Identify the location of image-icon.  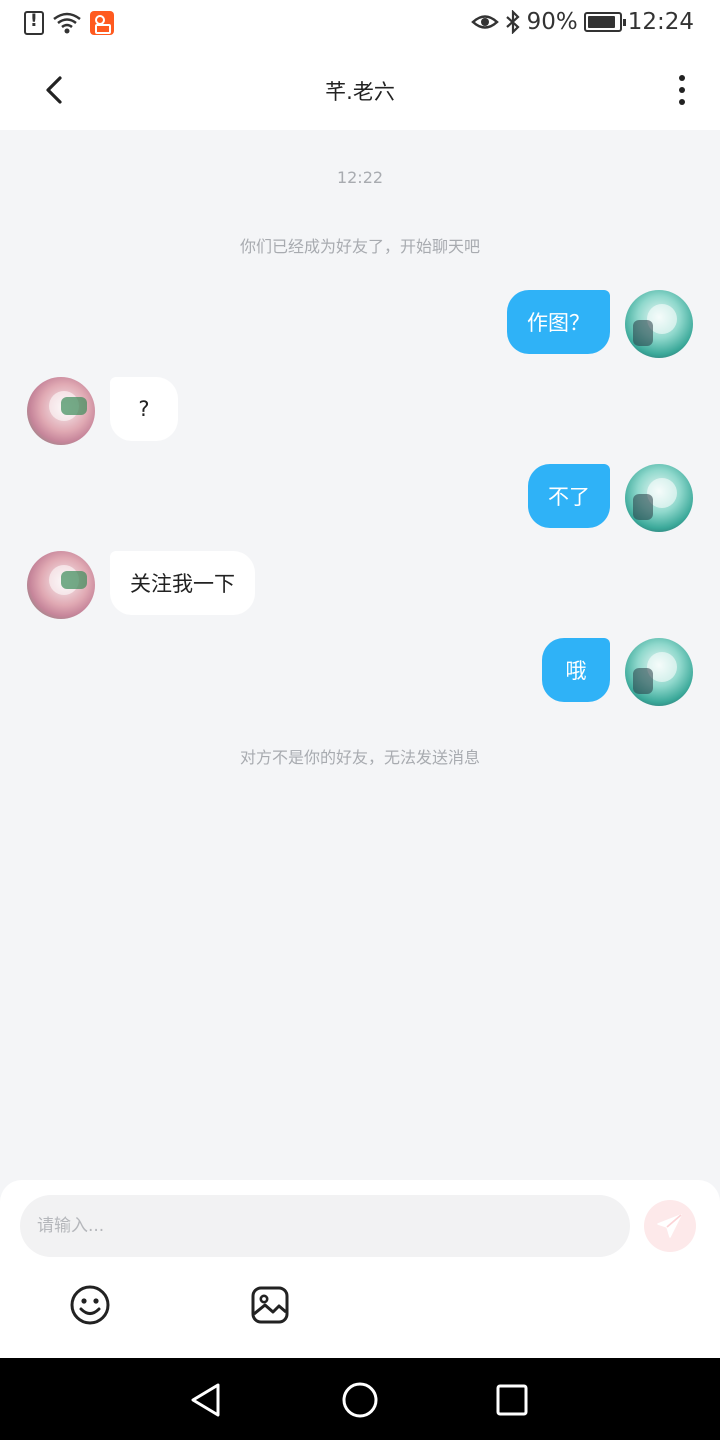
(270, 1305).